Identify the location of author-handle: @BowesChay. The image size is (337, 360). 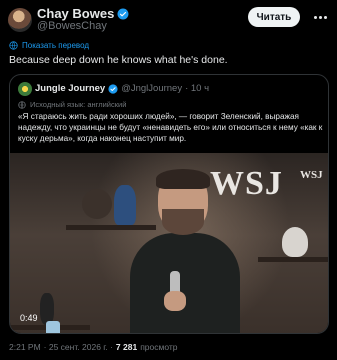
(72, 26).